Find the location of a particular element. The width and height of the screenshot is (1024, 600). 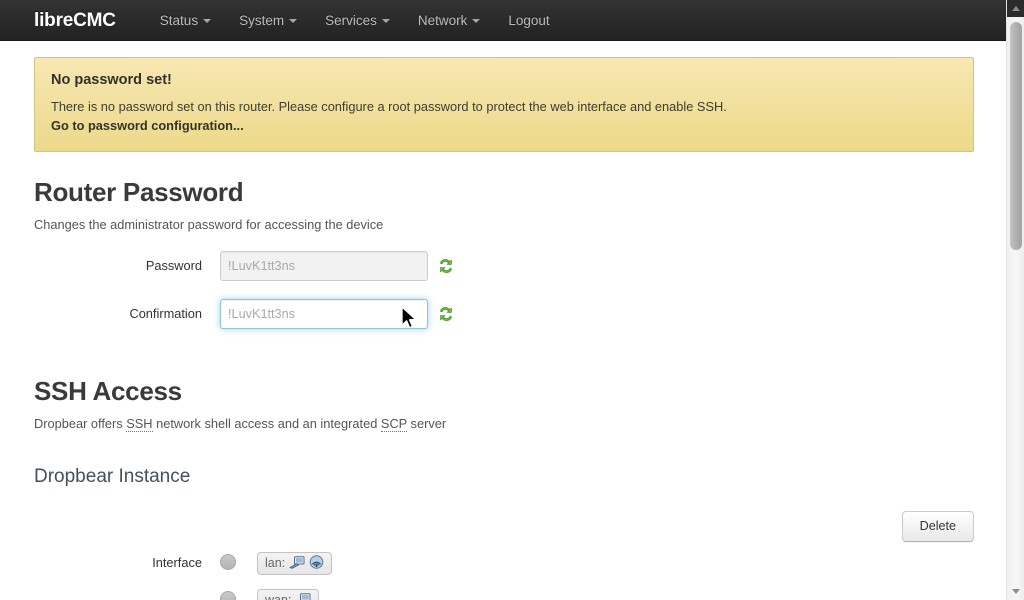

nav-item-logout: Logout is located at coordinates (528, 20).